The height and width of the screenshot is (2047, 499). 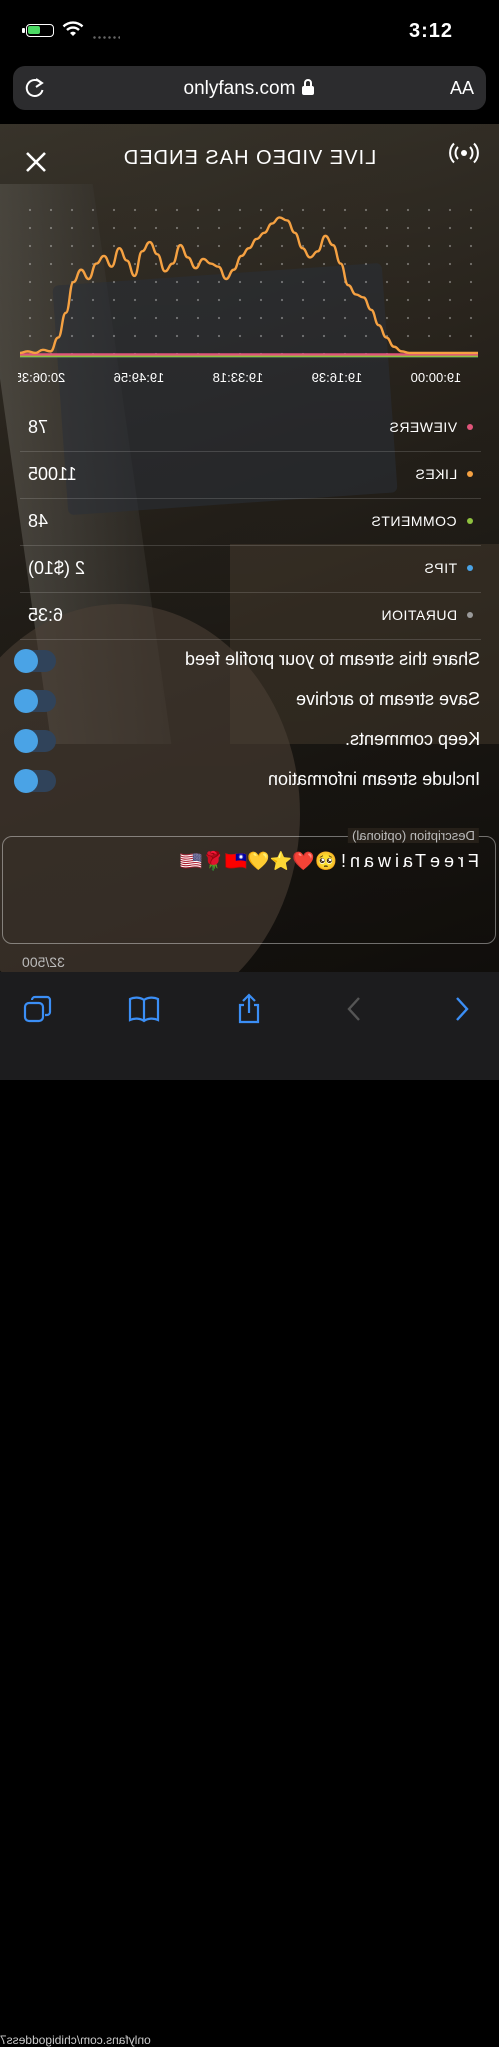 I want to click on chart-x-tick: 19:00:00, so click(x=436, y=377).